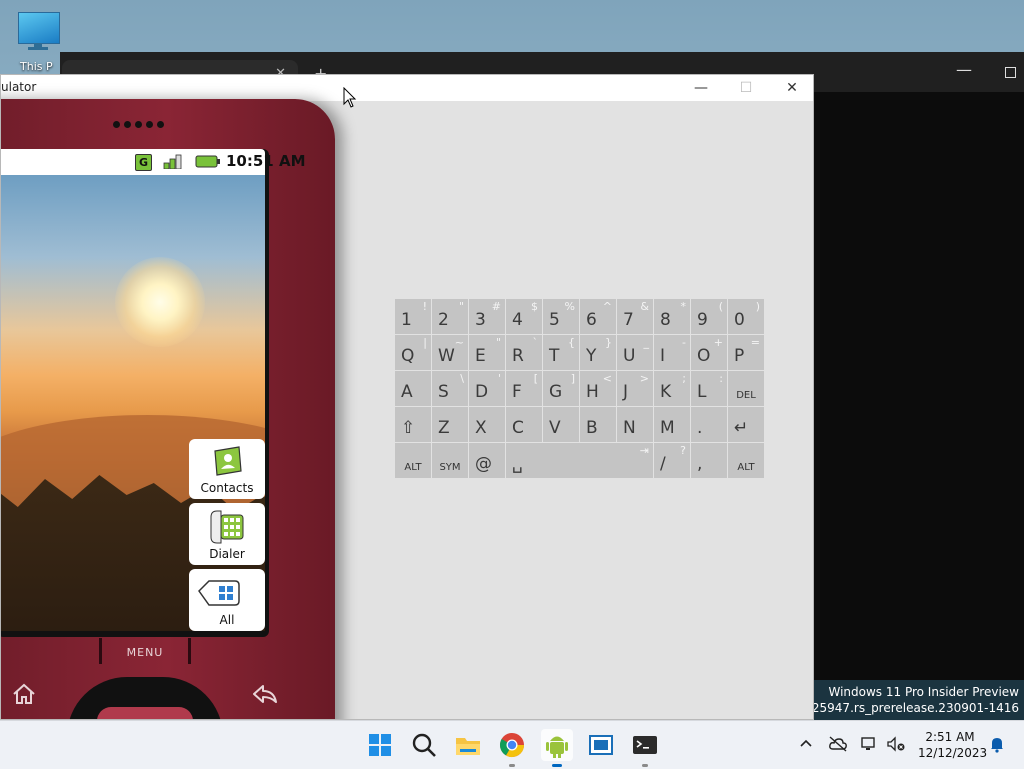  Describe the element at coordinates (672, 424) in the screenshot. I see `keyboard-key: M` at that location.